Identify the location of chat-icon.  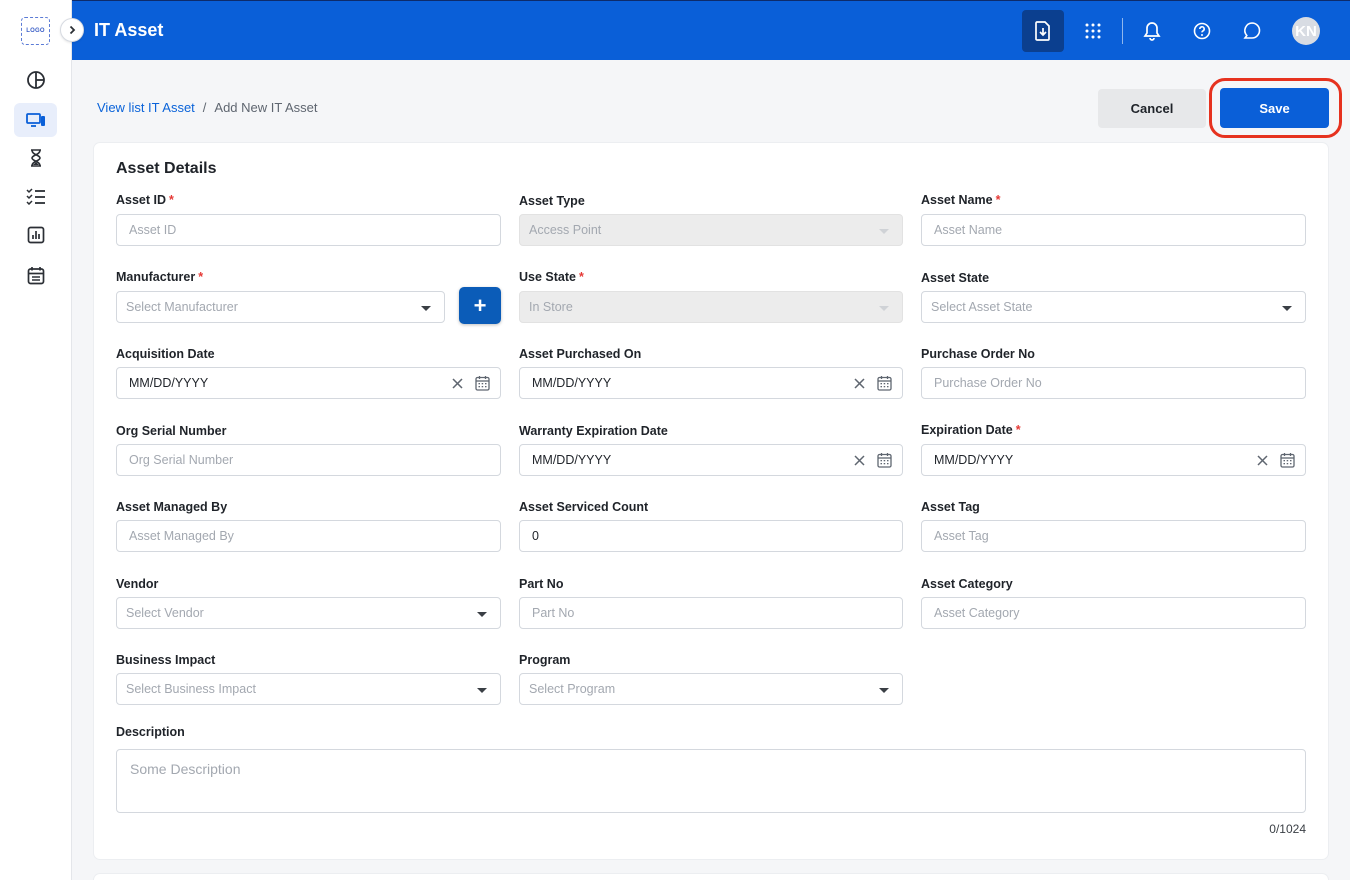
(1252, 30).